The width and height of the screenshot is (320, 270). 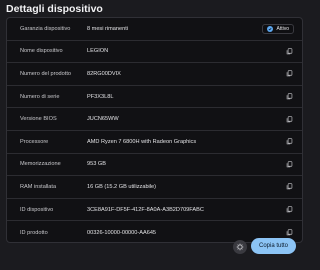 What do you see at coordinates (108, 28) in the screenshot?
I see `row-value: 8 mesi rimanenti` at bounding box center [108, 28].